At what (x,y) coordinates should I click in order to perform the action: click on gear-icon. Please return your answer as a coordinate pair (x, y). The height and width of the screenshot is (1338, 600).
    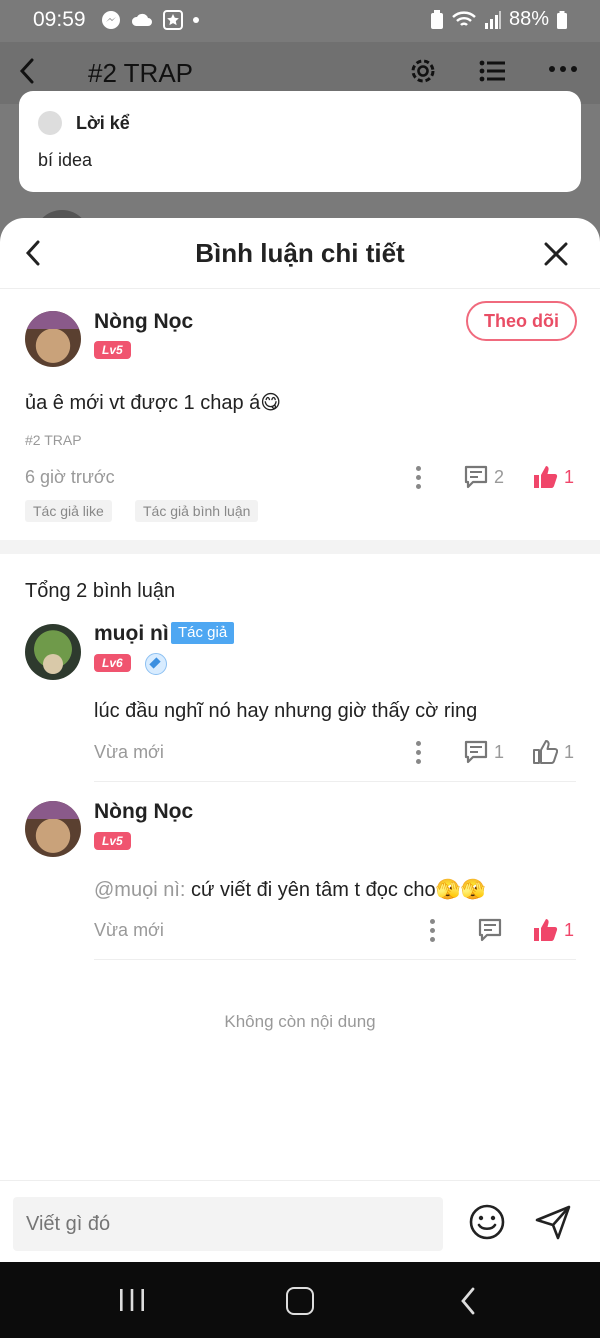
    Looking at the image, I should click on (423, 71).